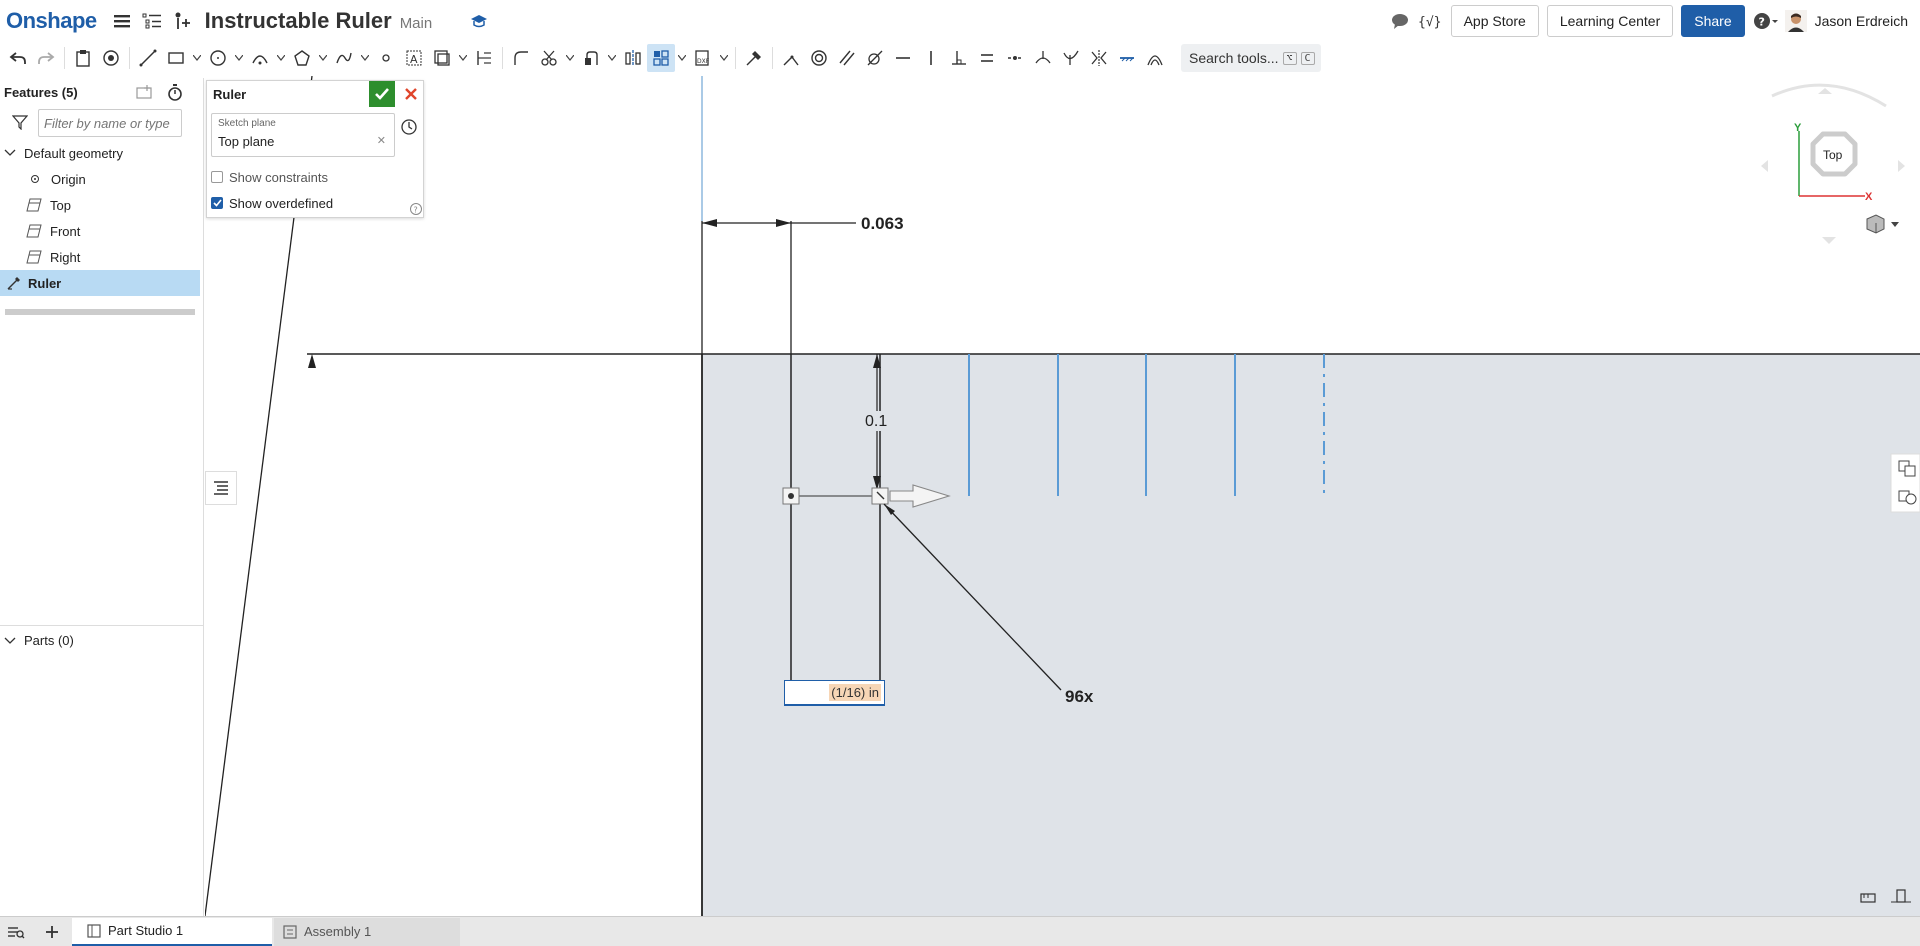  What do you see at coordinates (101, 205) in the screenshot?
I see `tree-item-top: Top` at bounding box center [101, 205].